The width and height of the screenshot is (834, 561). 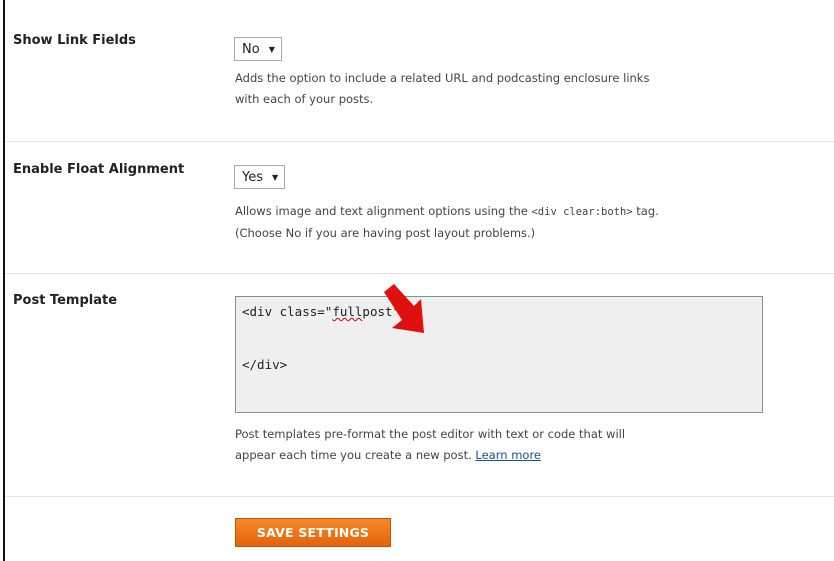 I want to click on learn-more-link: Learn more, so click(x=508, y=455).